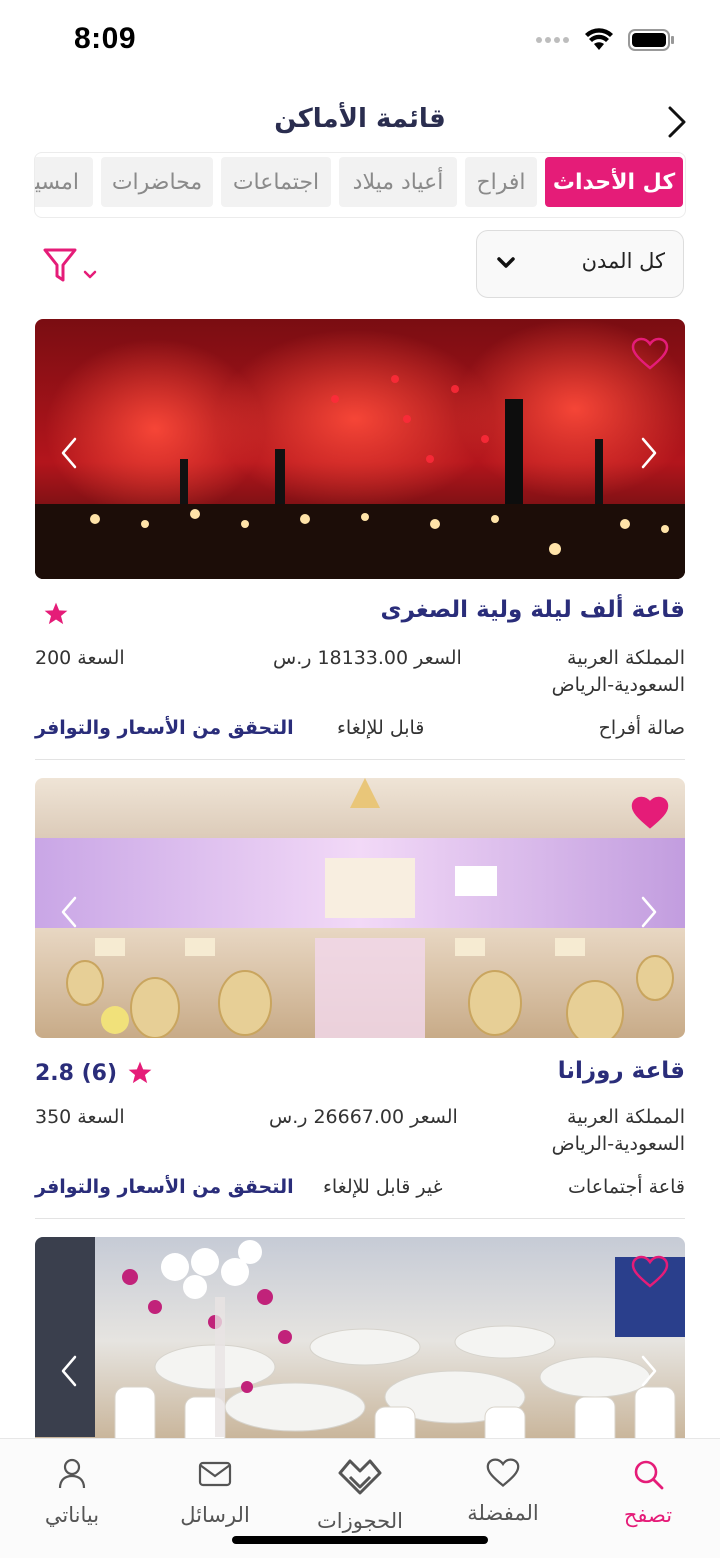  Describe the element at coordinates (650, 813) in the screenshot. I see `heart-filled-icon` at that location.